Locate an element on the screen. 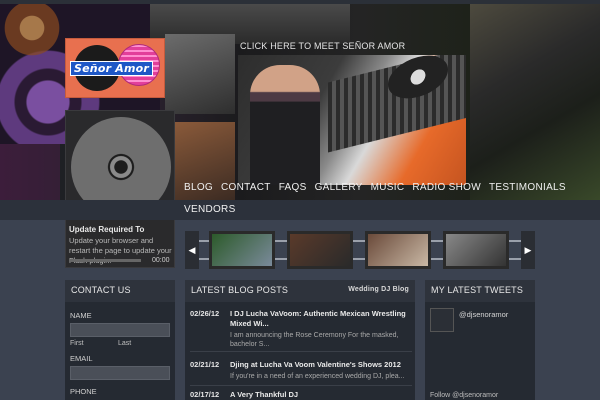 This screenshot has width=600, height=400. blog-post: 02/17/12 A Very Thankful DJ is located at coordinates (301, 395).